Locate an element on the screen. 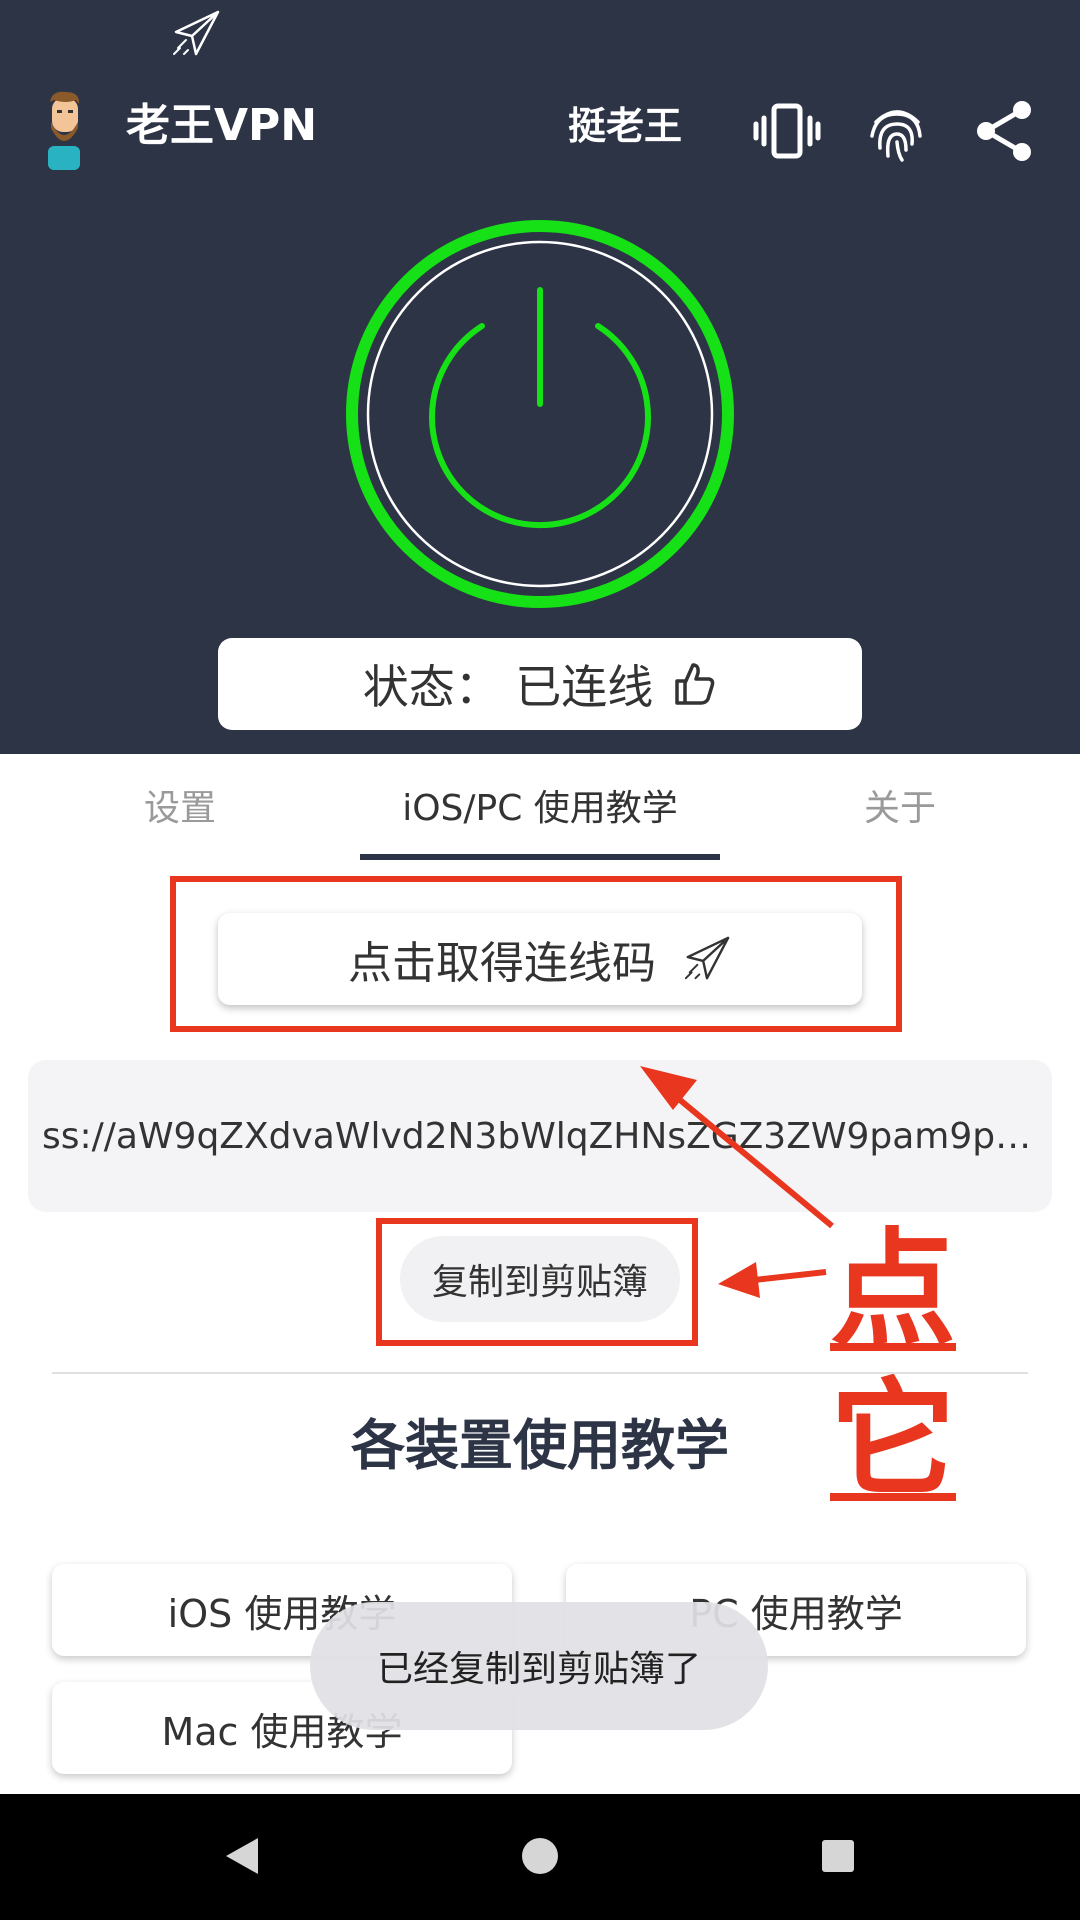 This screenshot has width=1080, height=1920. thumbs-up-icon is located at coordinates (695, 684).